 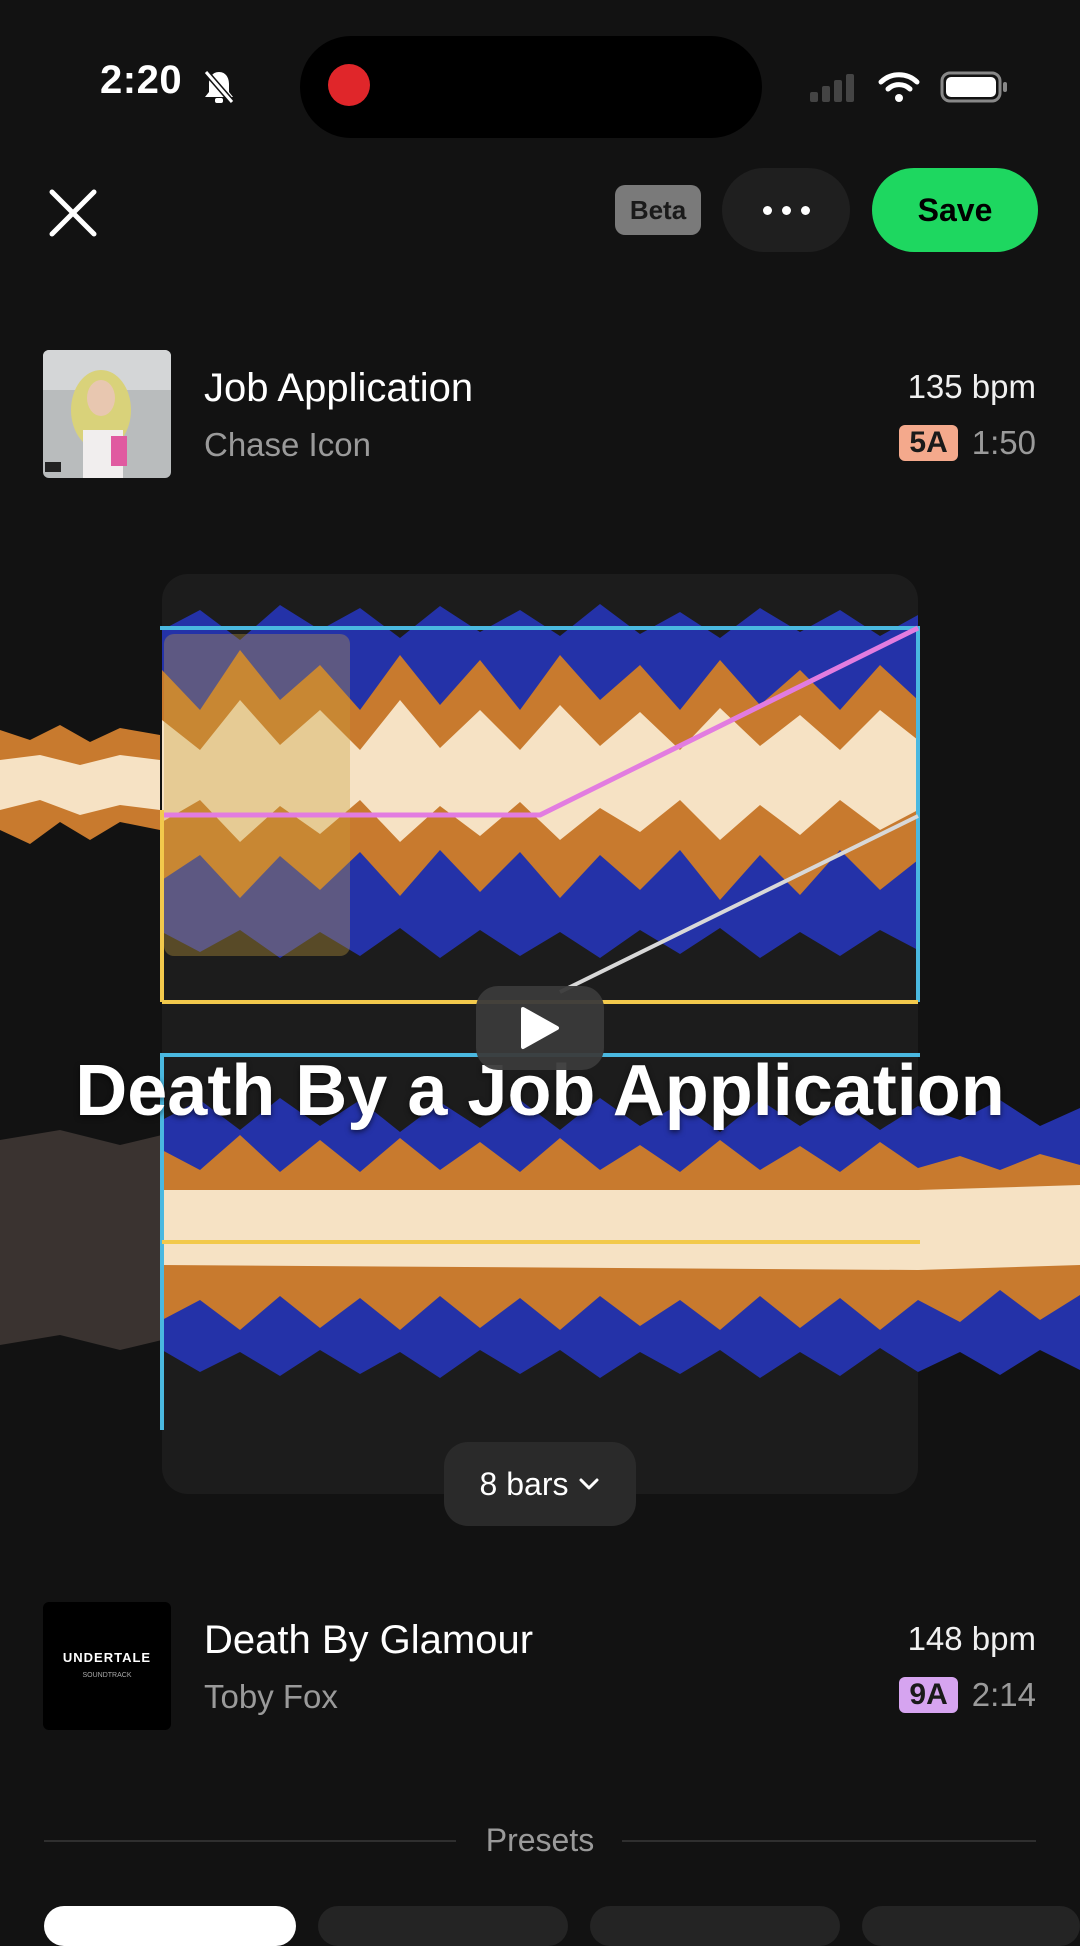 I want to click on recording-indicator-icon, so click(x=349, y=85).